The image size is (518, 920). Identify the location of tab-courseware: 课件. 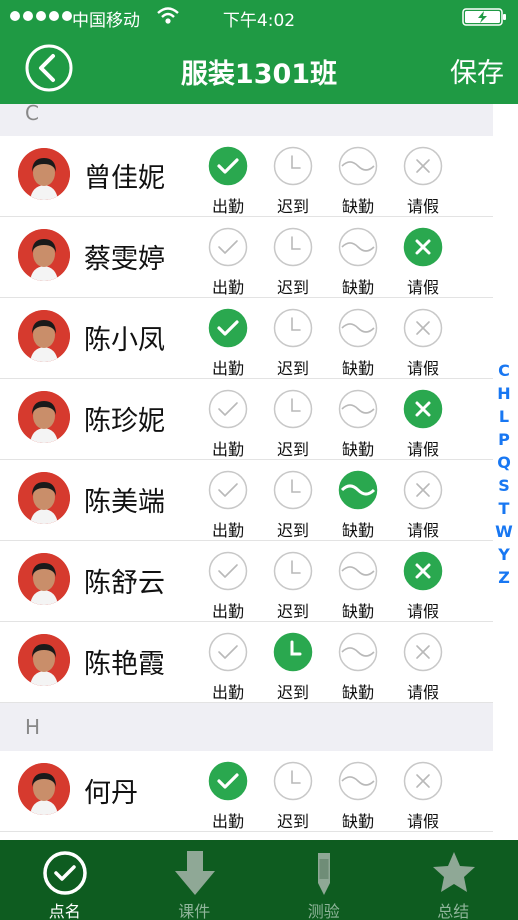
(195, 880).